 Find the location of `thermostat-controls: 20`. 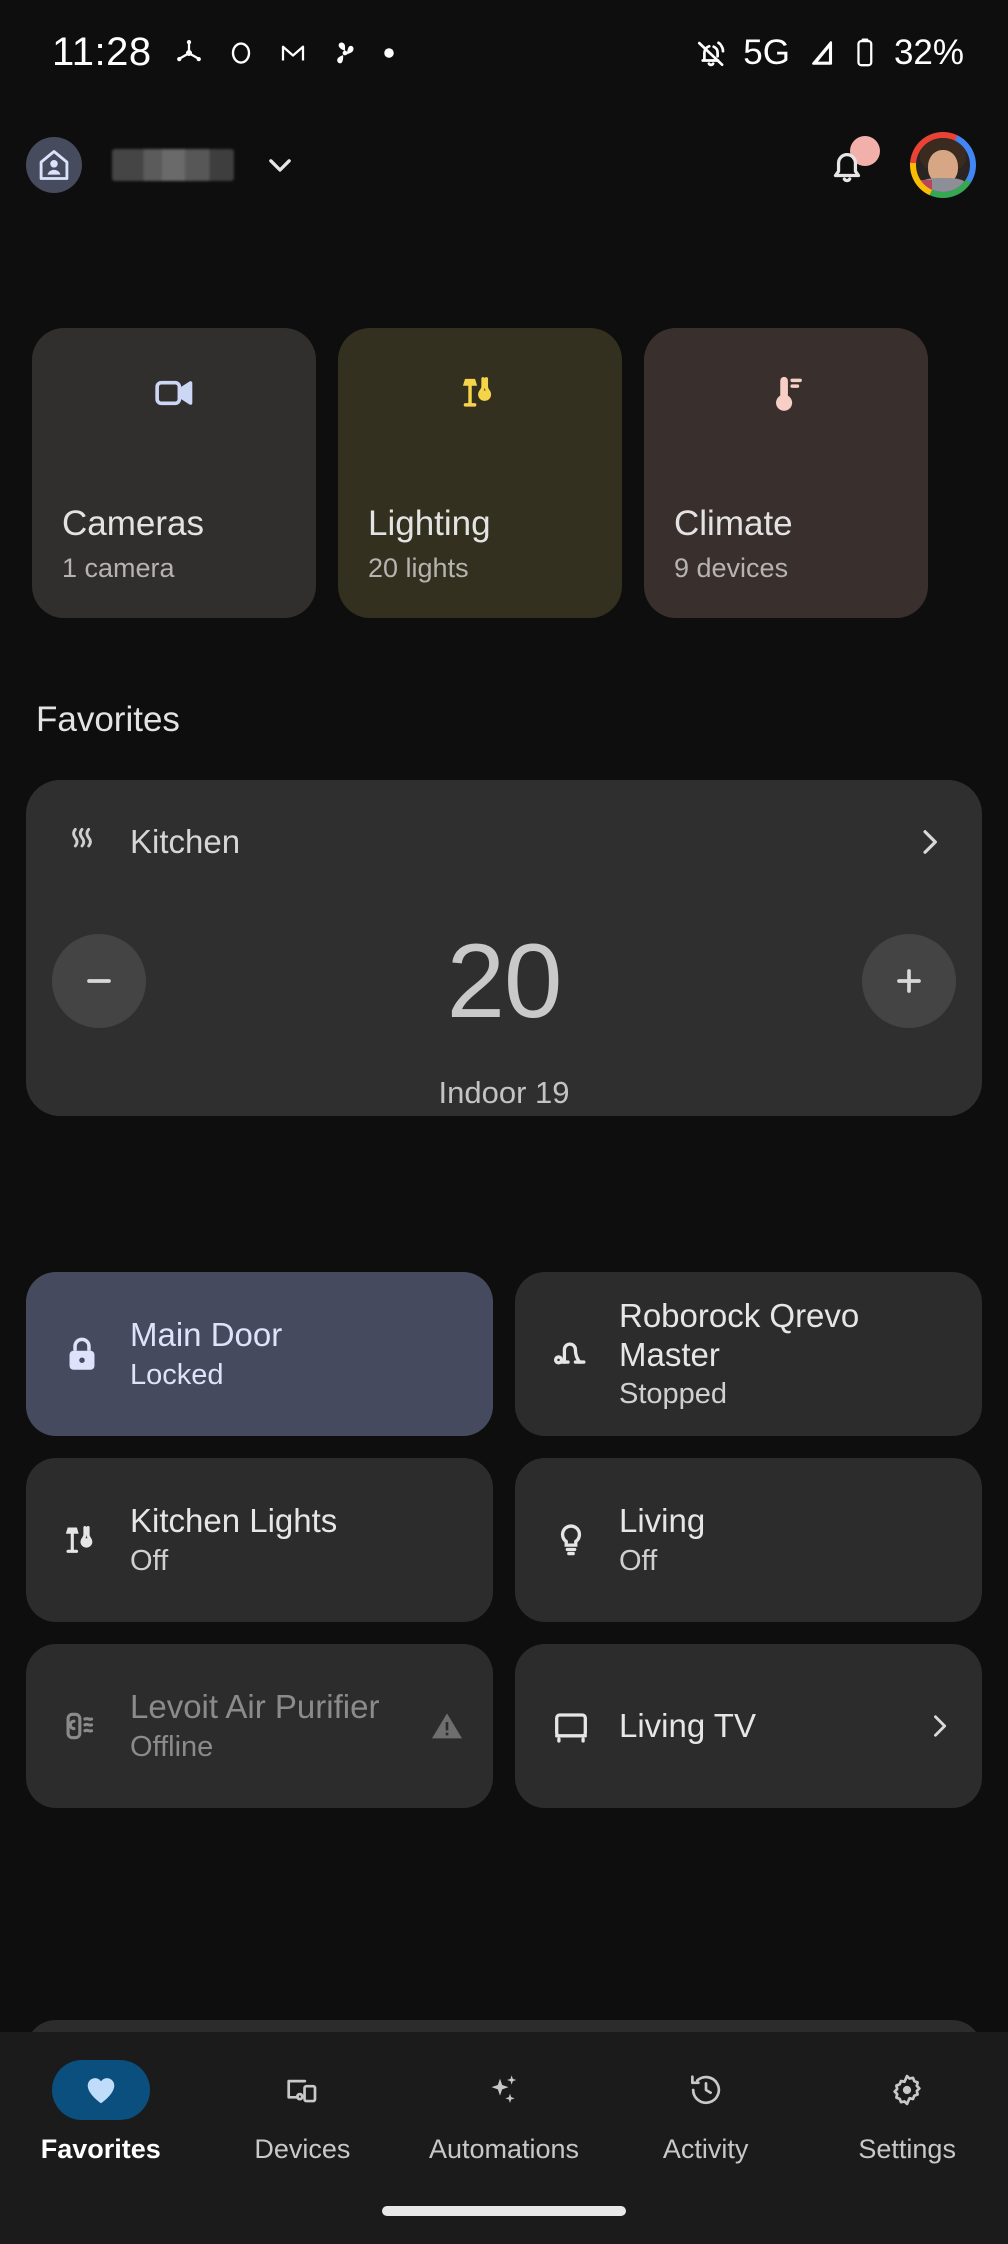

thermostat-controls: 20 is located at coordinates (504, 981).